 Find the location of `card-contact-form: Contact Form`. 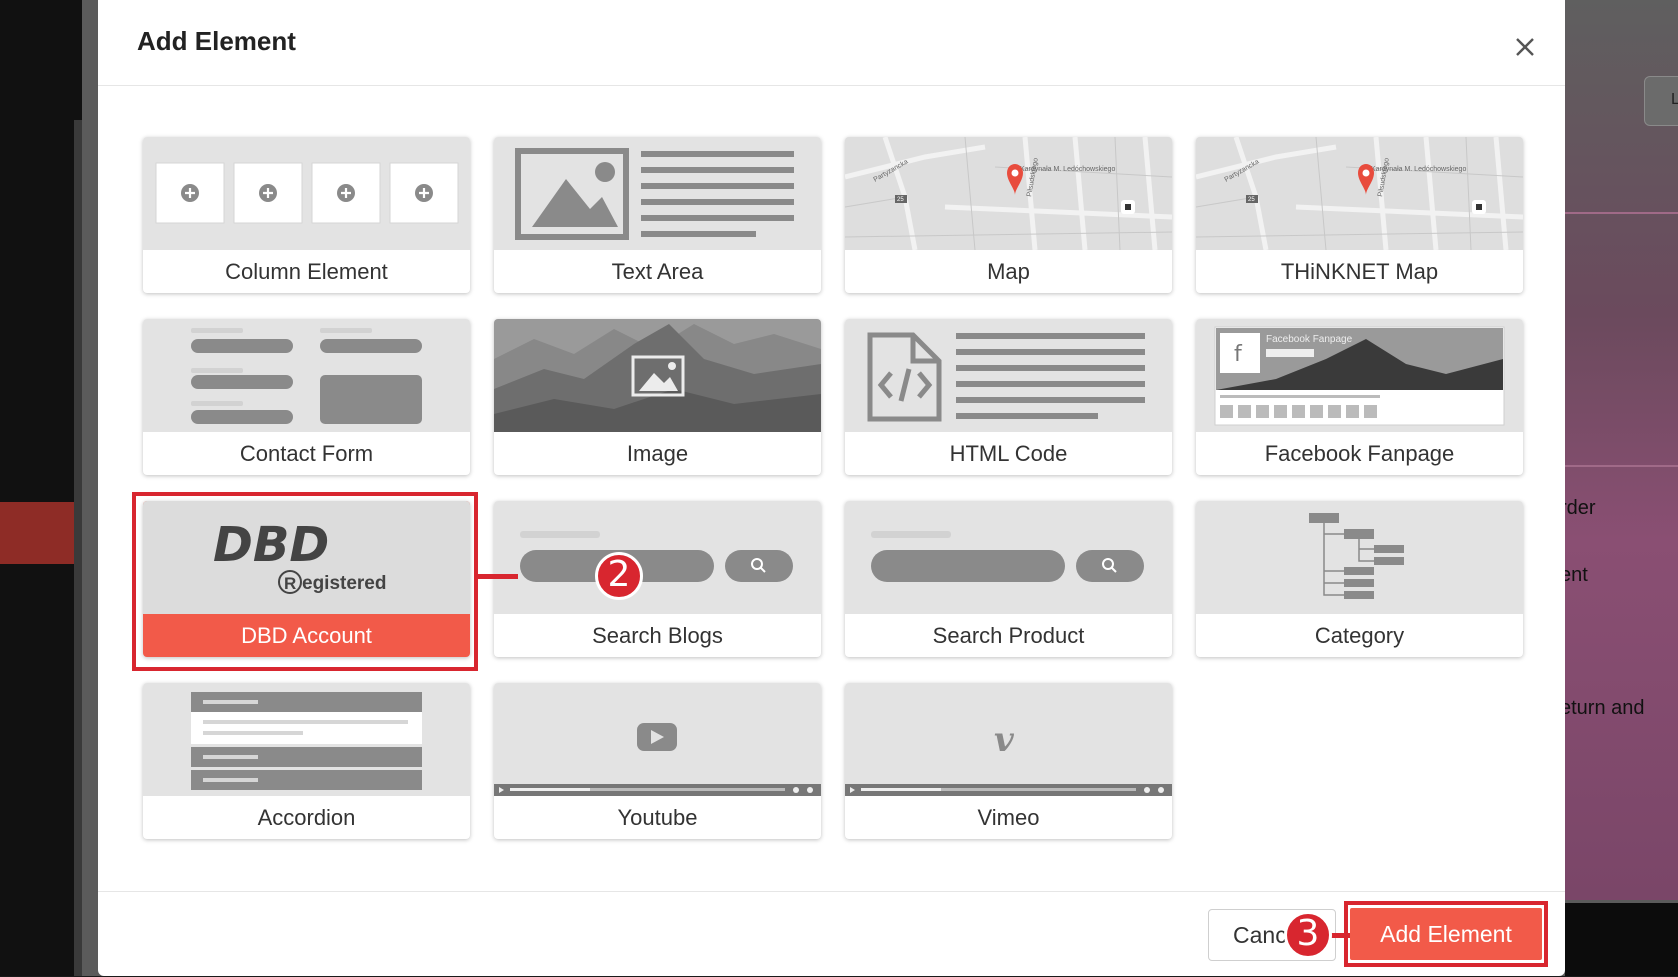

card-contact-form: Contact Form is located at coordinates (306, 397).